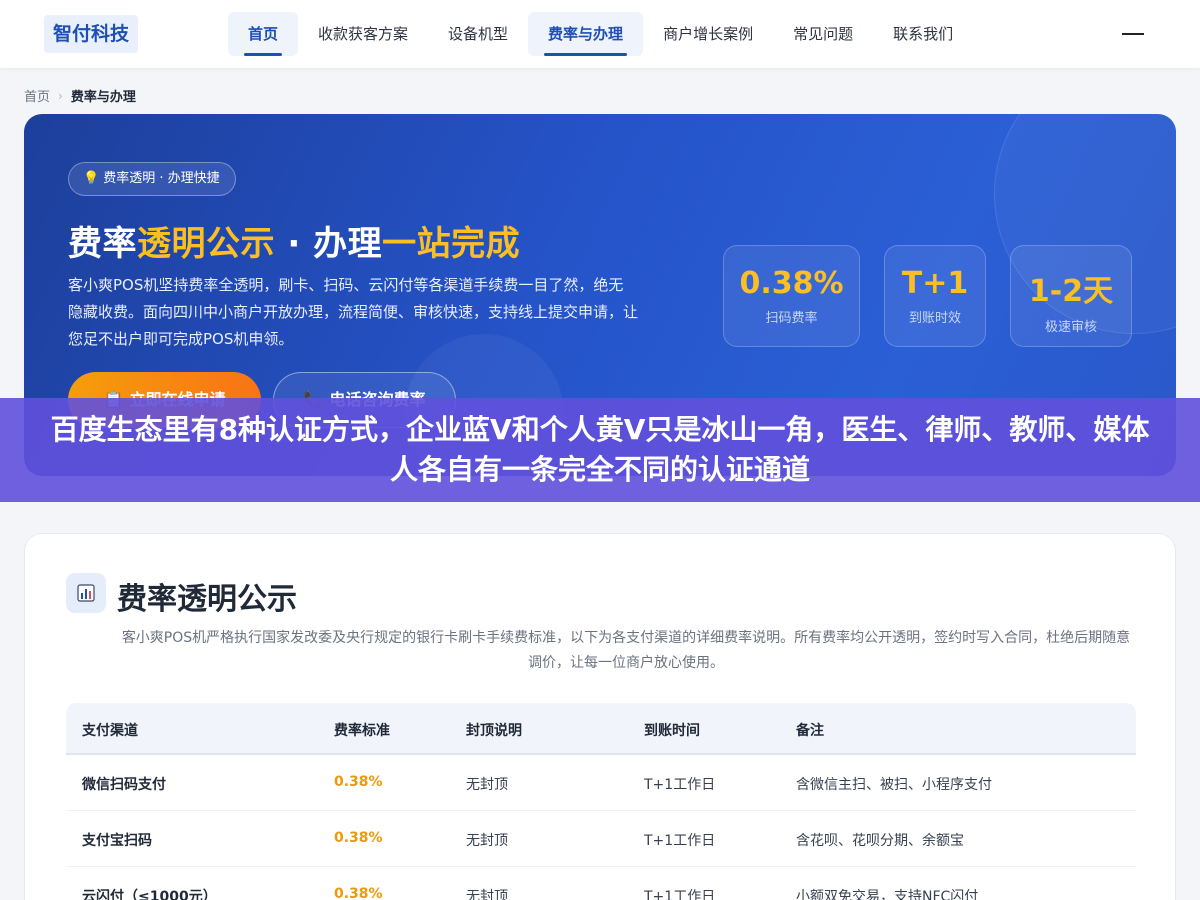 The height and width of the screenshot is (900, 1200). I want to click on hero-title-highlight: 透明公示, so click(206, 244).